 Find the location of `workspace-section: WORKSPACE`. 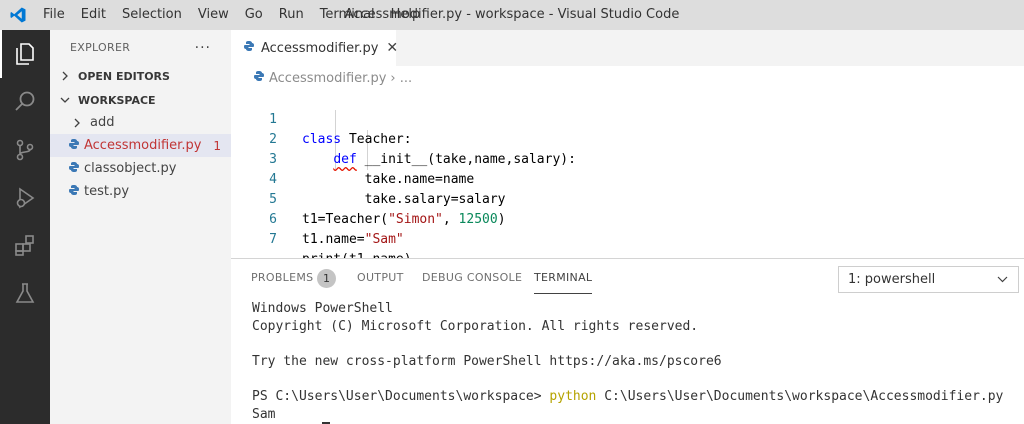

workspace-section: WORKSPACE is located at coordinates (140, 100).